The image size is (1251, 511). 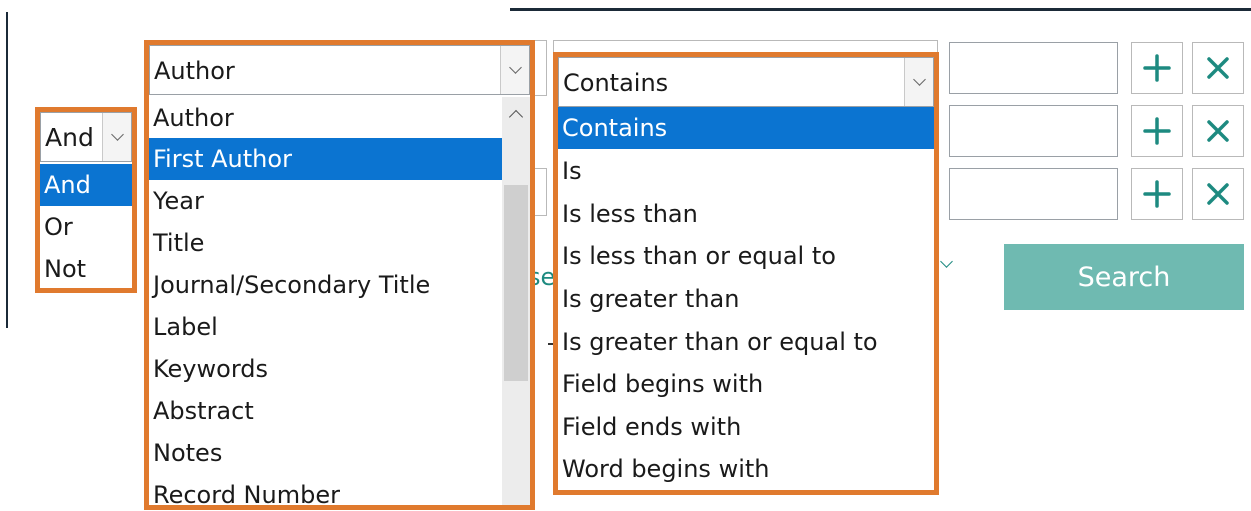 What do you see at coordinates (880, 9) in the screenshot?
I see `top-border-line` at bounding box center [880, 9].